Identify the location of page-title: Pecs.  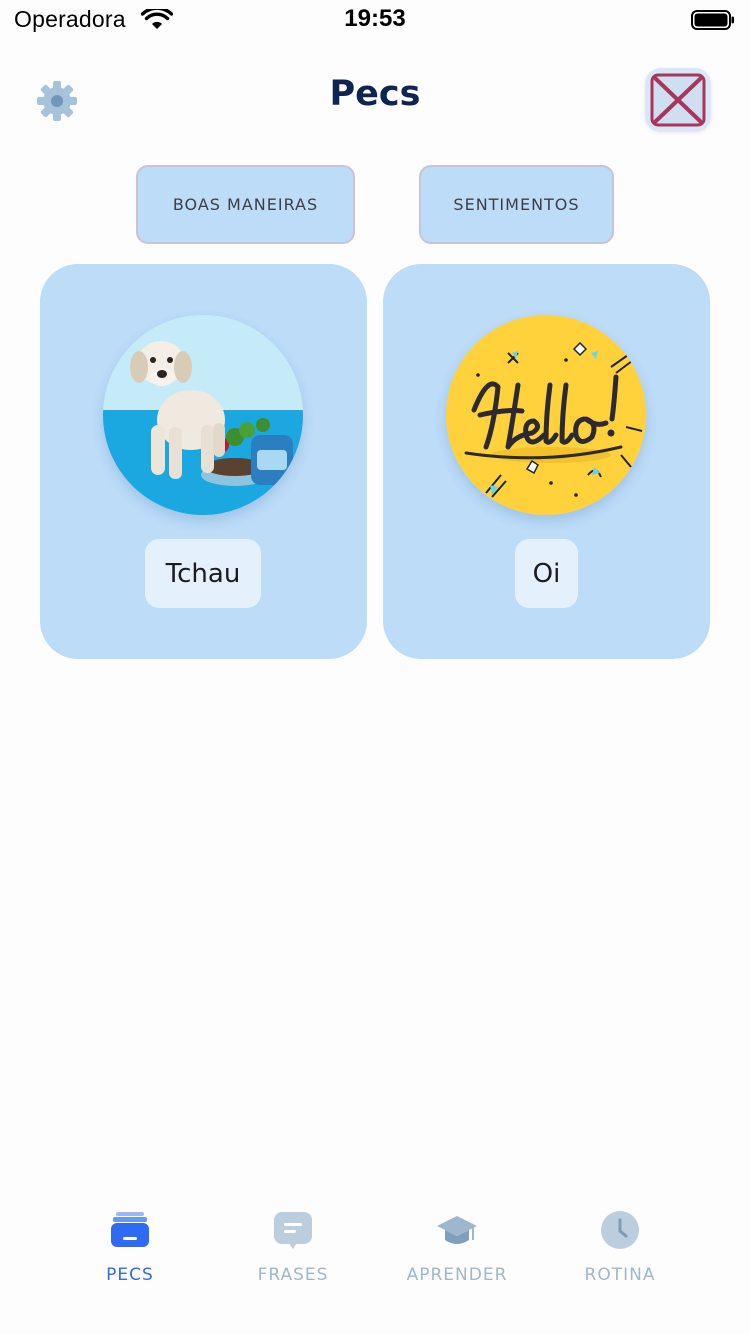
(375, 94).